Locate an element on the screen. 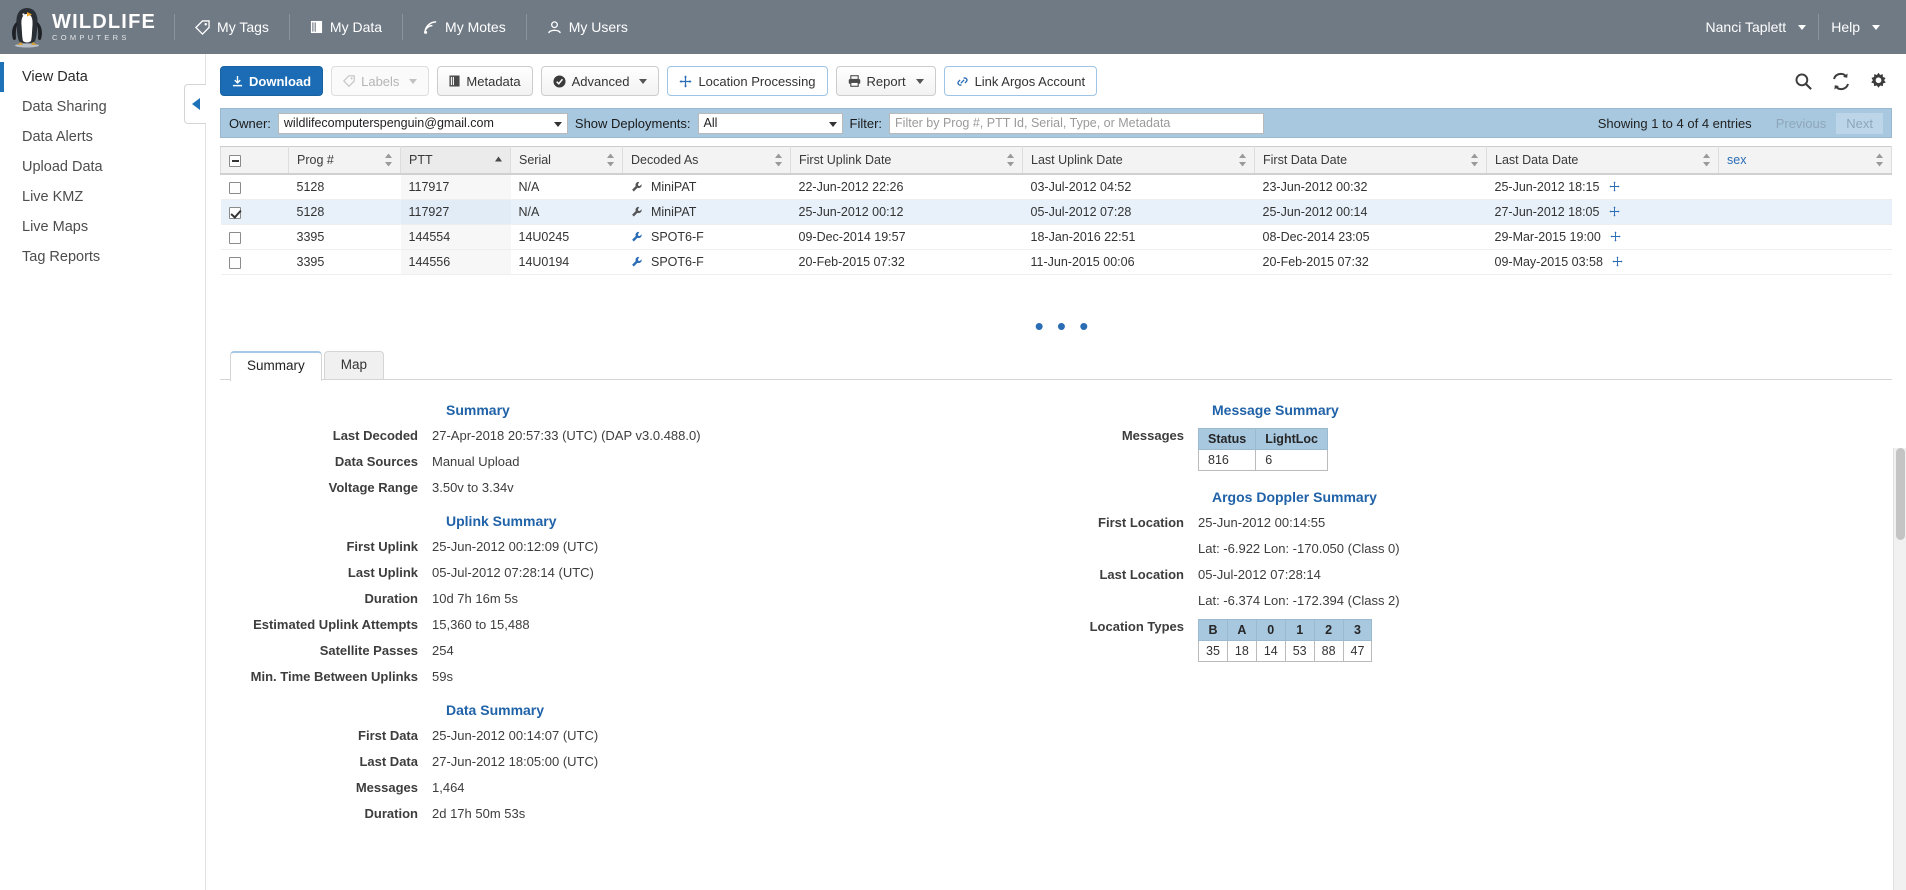 This screenshot has height=890, width=1906. chevron-down-icon is located at coordinates (832, 124).